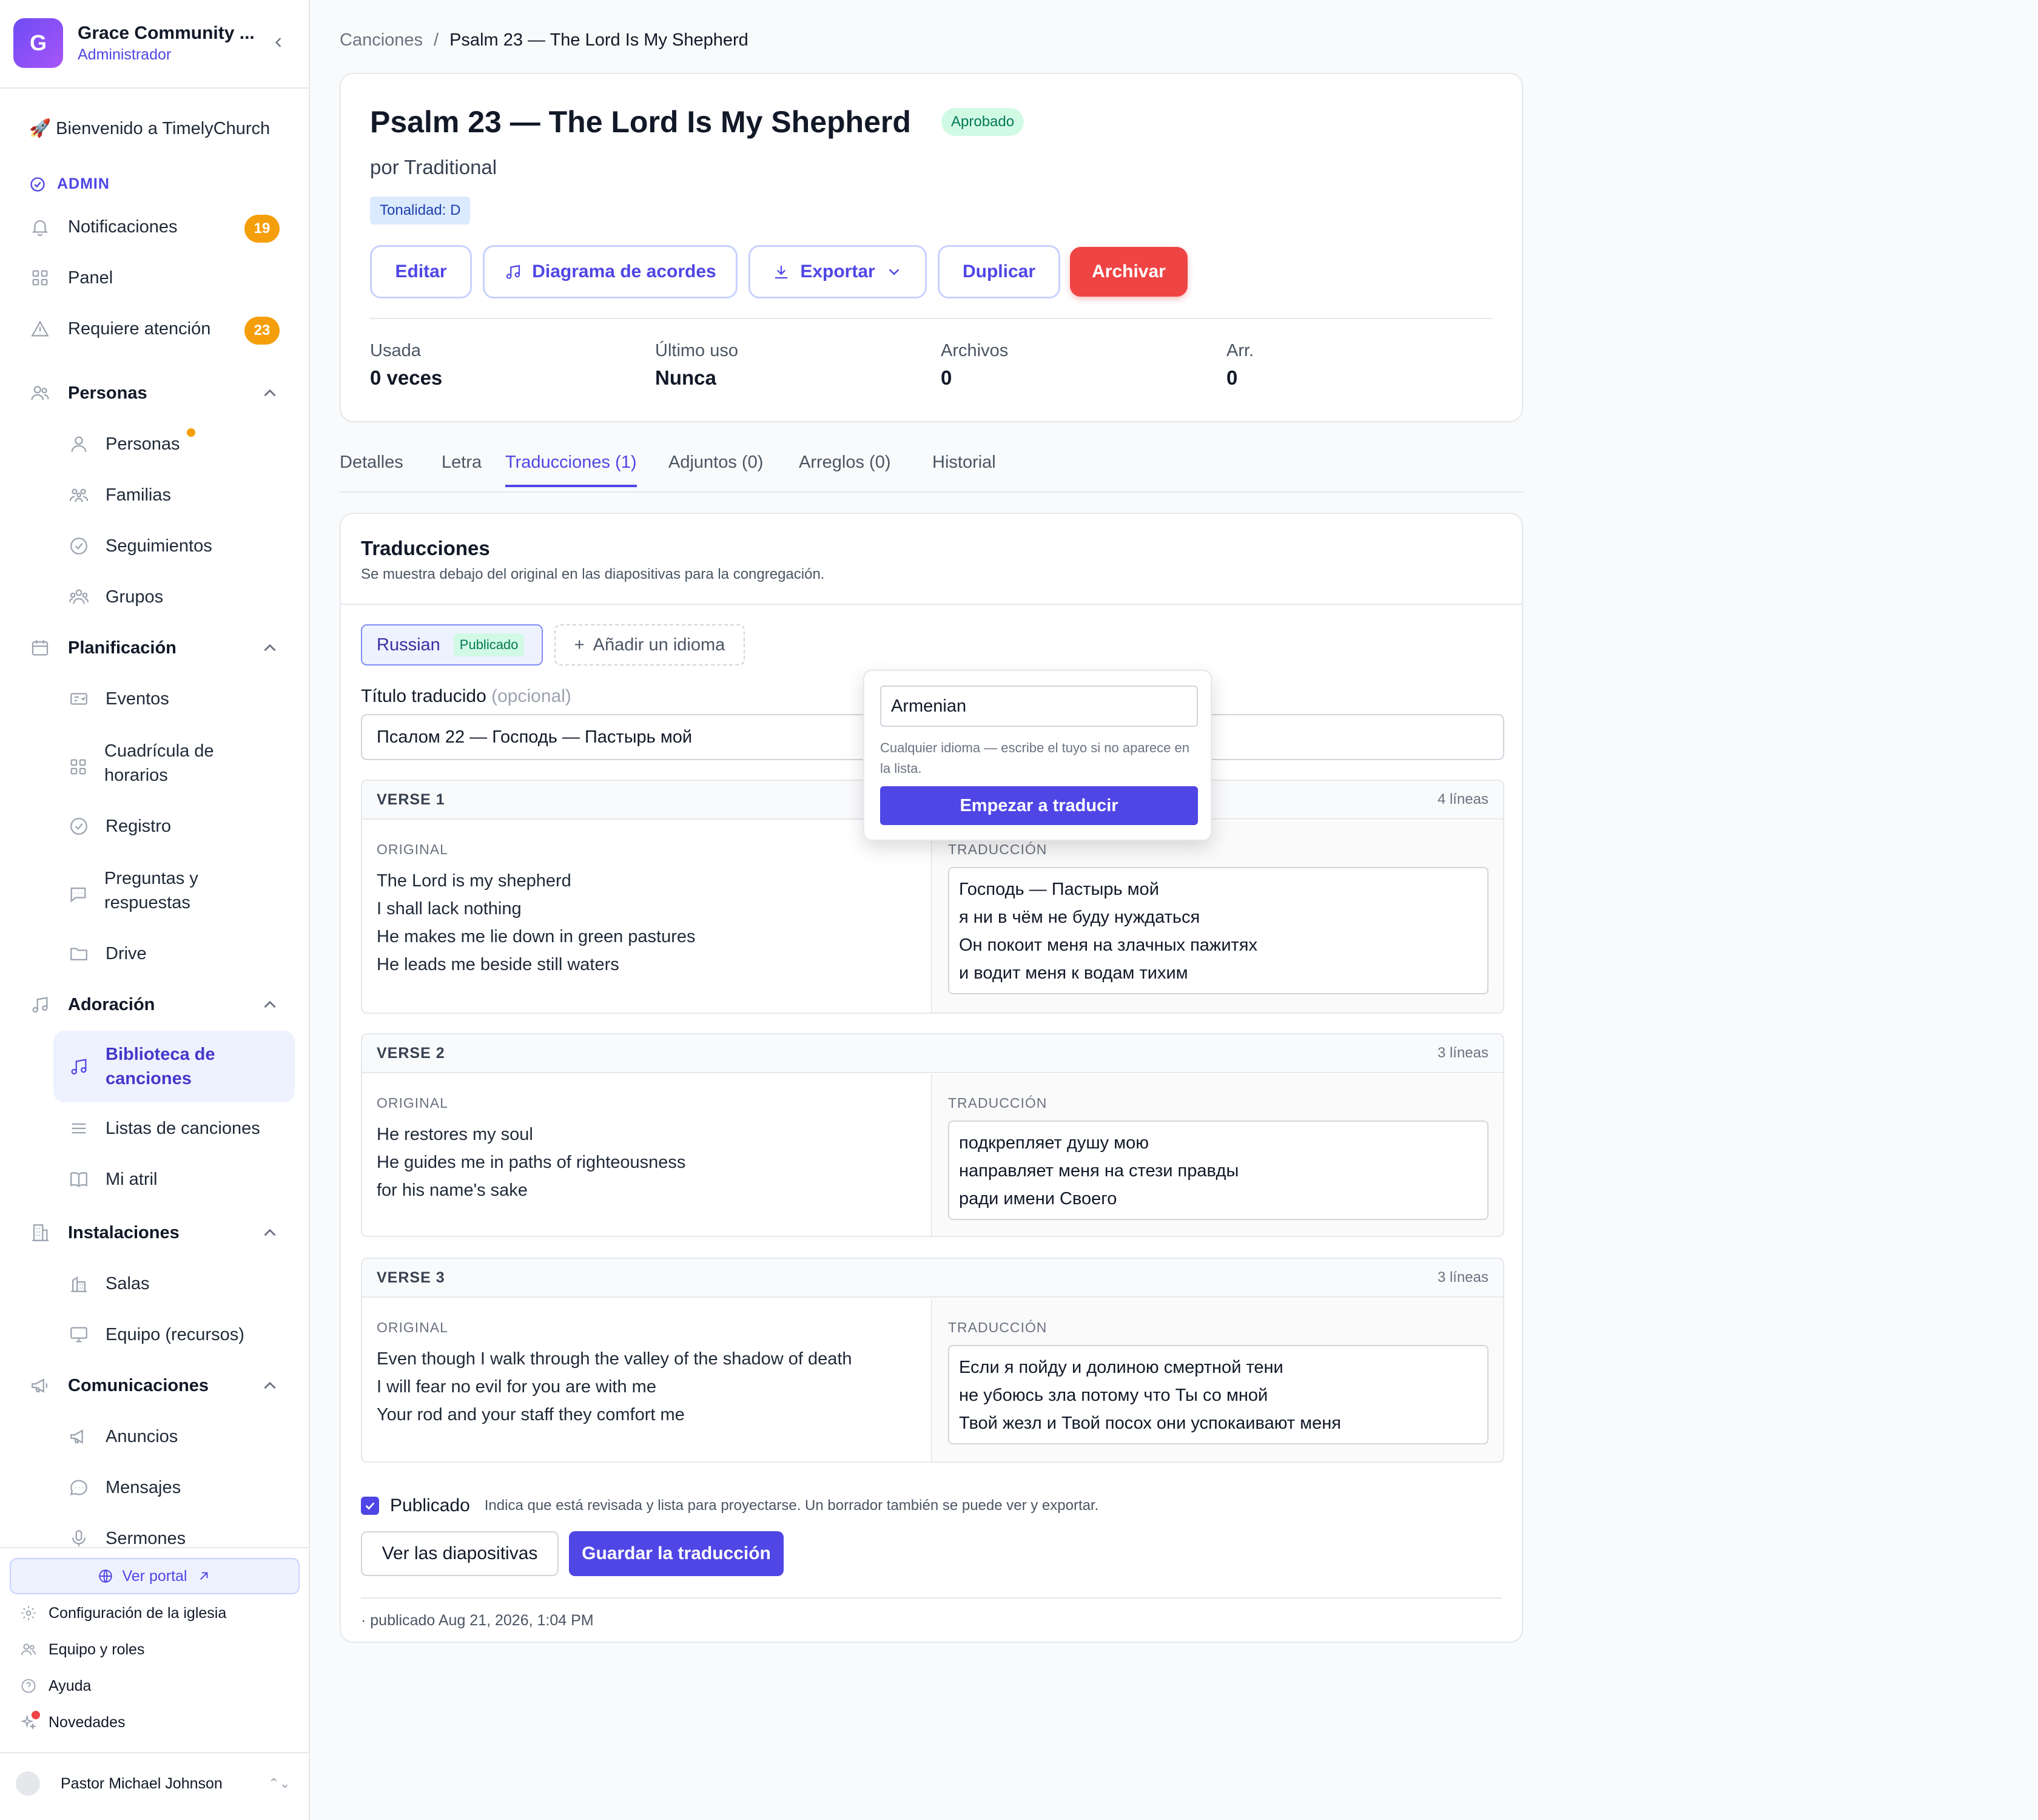  What do you see at coordinates (122, 1613) in the screenshot?
I see `footer-item-configuracion: Configuración de la iglesia` at bounding box center [122, 1613].